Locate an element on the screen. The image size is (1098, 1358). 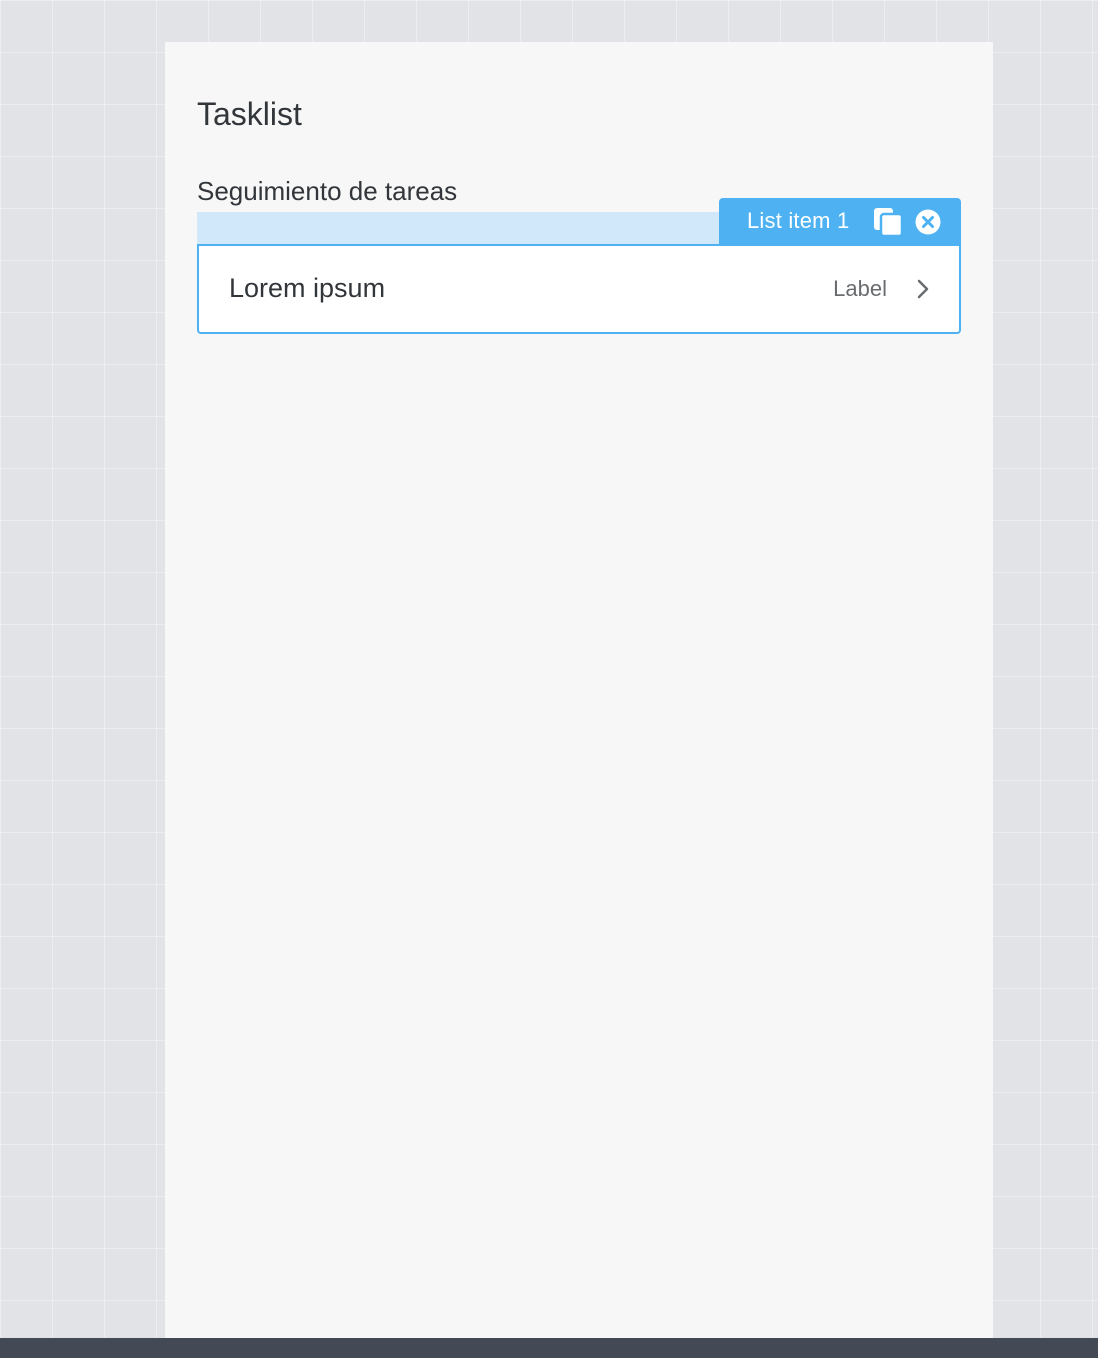
selection-tag: List item 1 is located at coordinates (840, 221).